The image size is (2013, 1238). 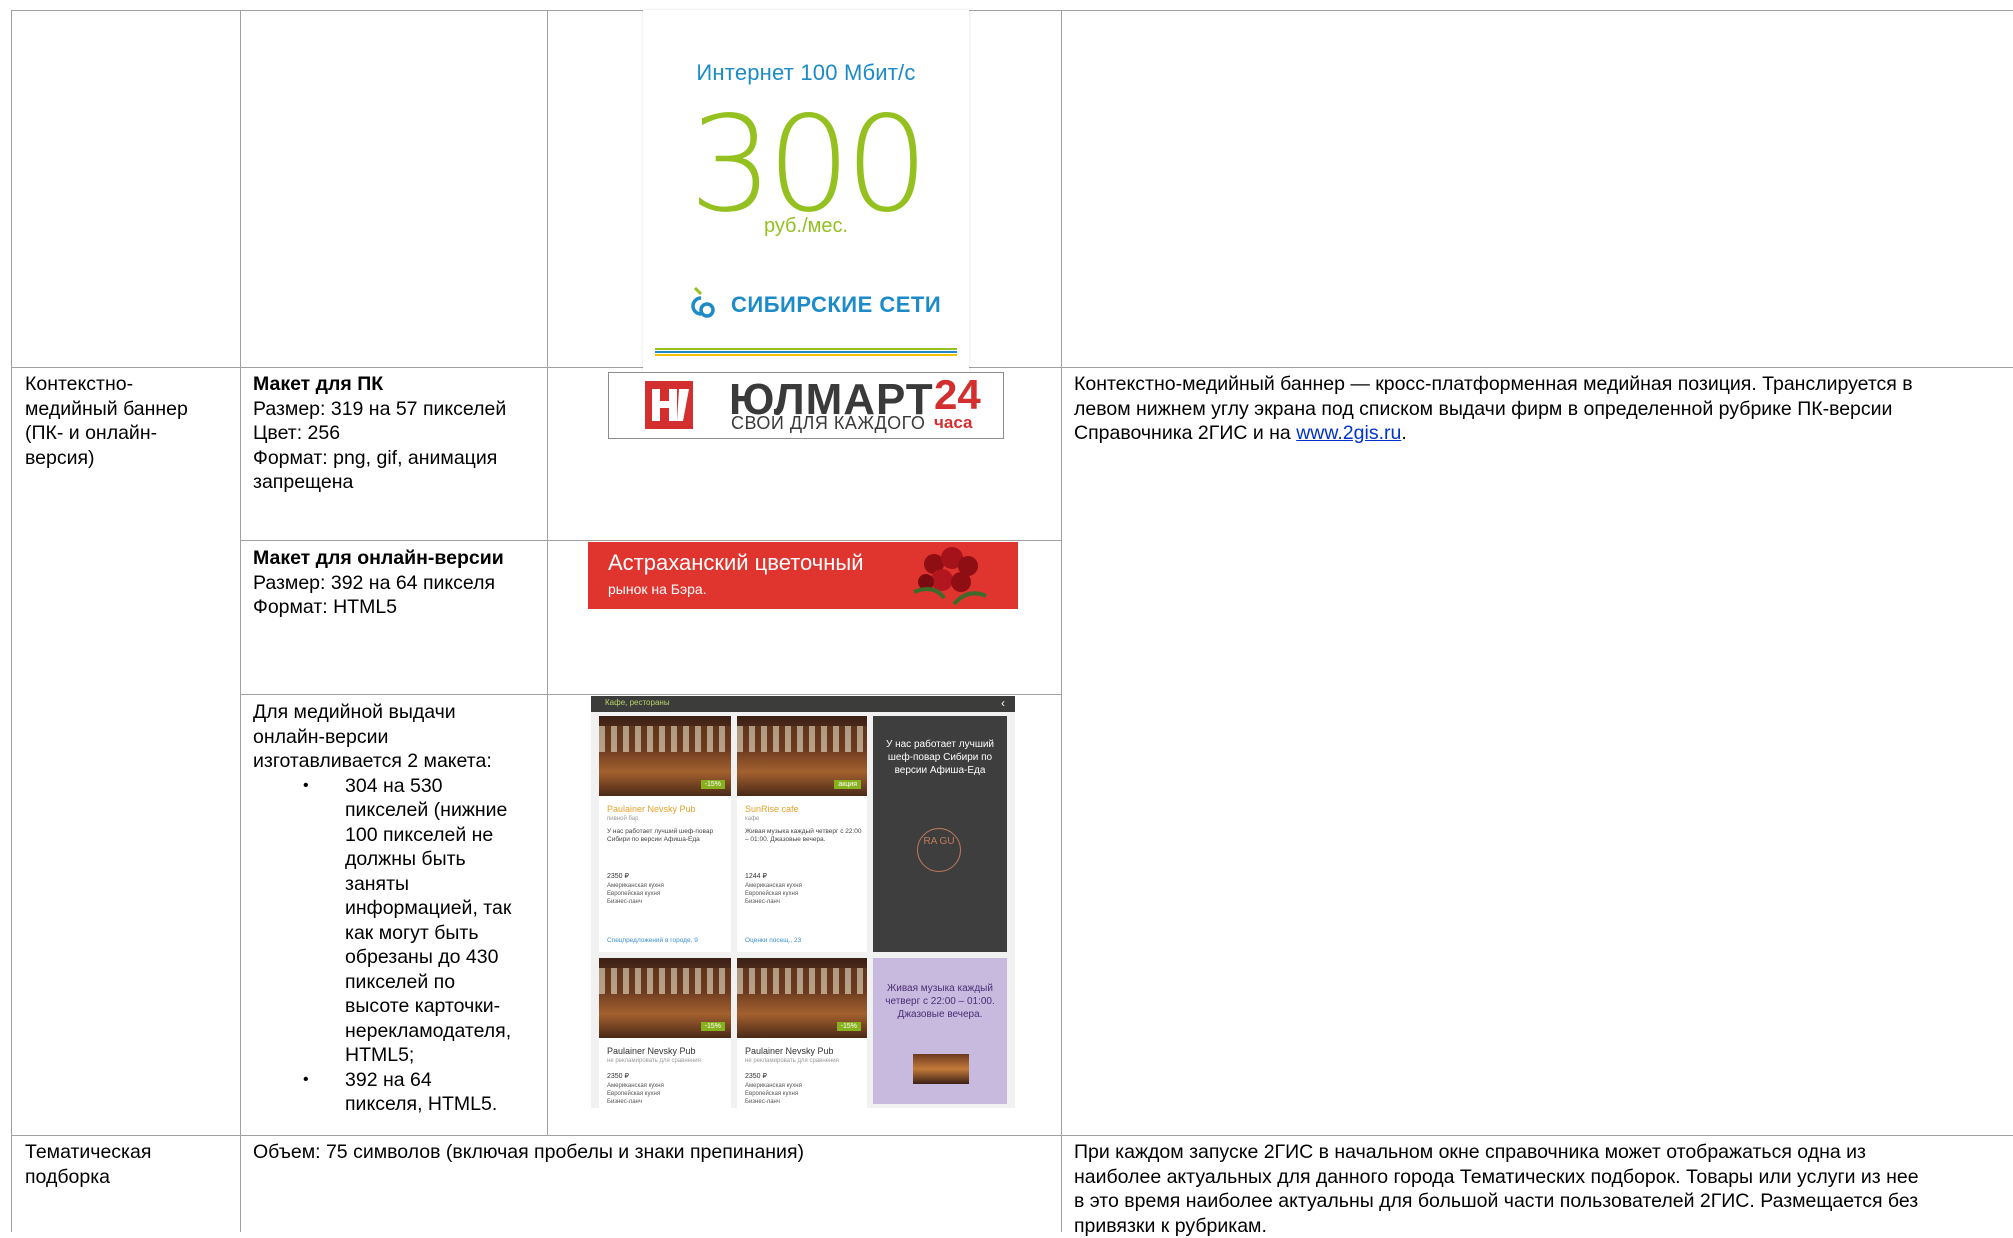 I want to click on table-border-top, so click(x=1012, y=10).